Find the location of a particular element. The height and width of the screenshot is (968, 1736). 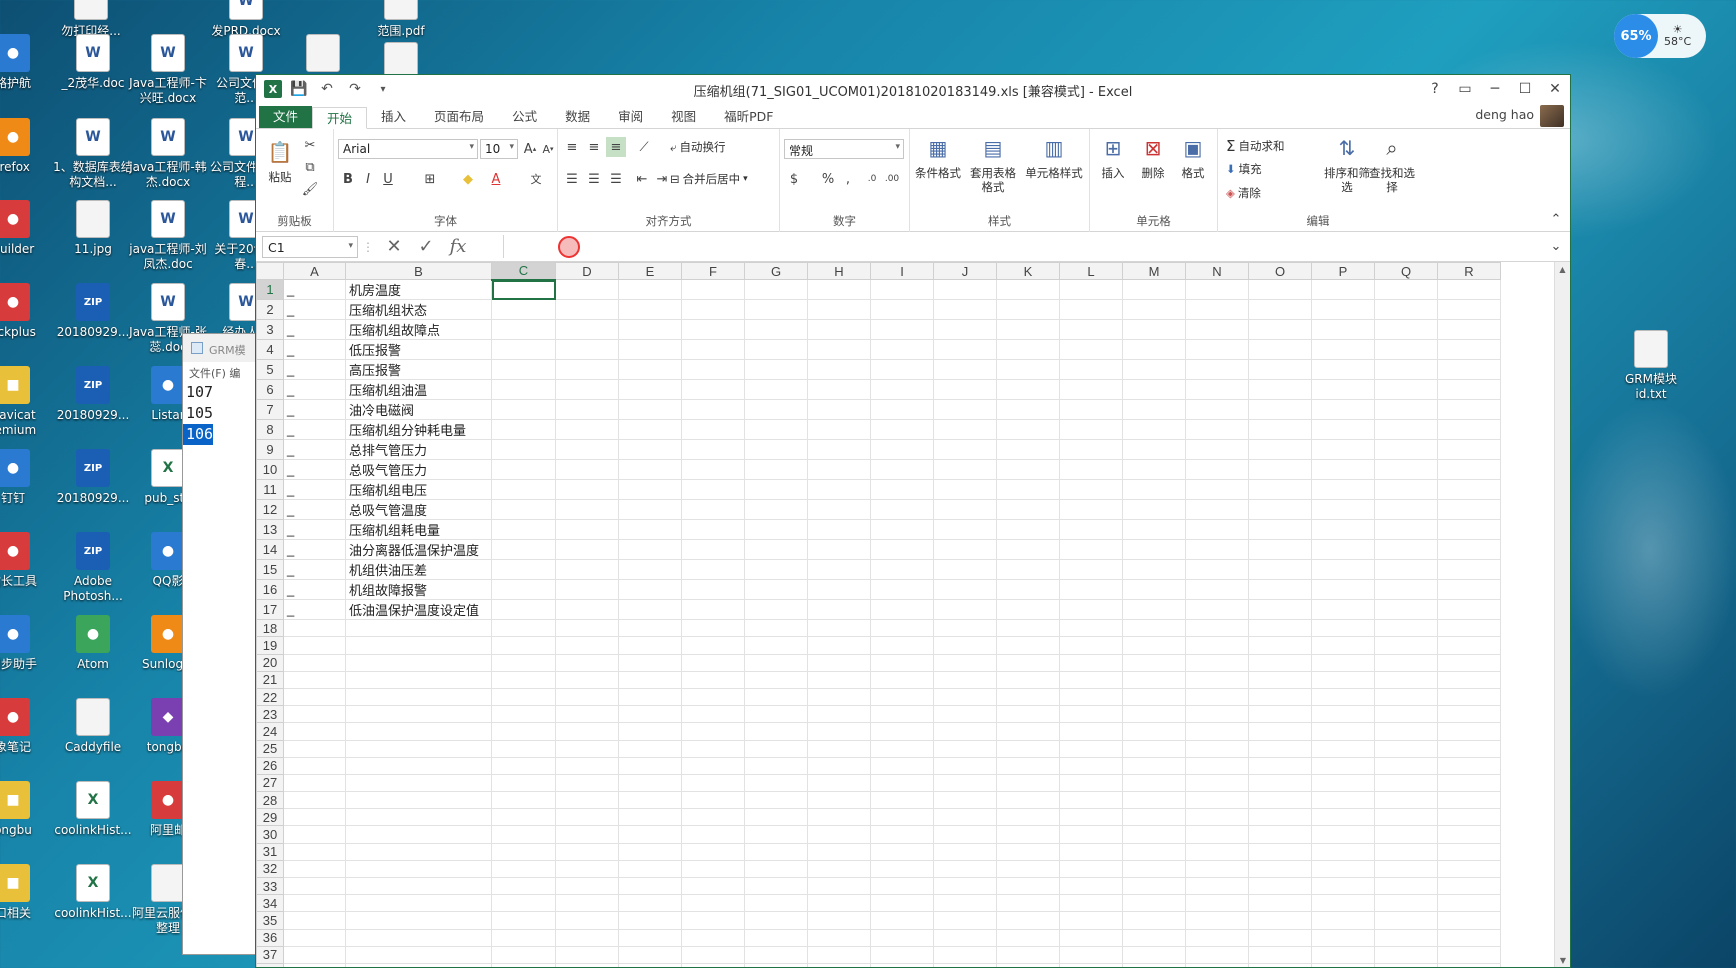

cell-R34 is located at coordinates (1469, 903).